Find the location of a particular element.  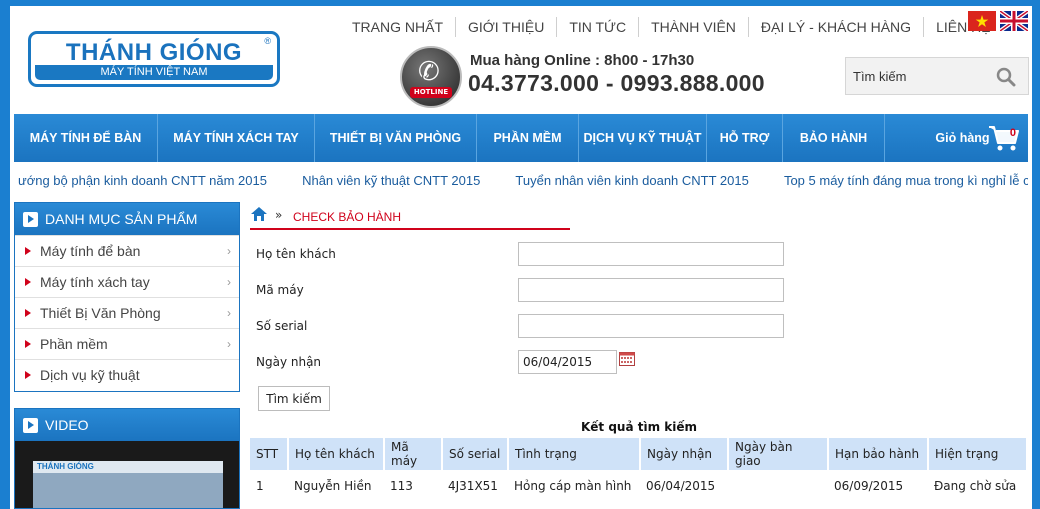

column-header: Tình trạng is located at coordinates (574, 454).